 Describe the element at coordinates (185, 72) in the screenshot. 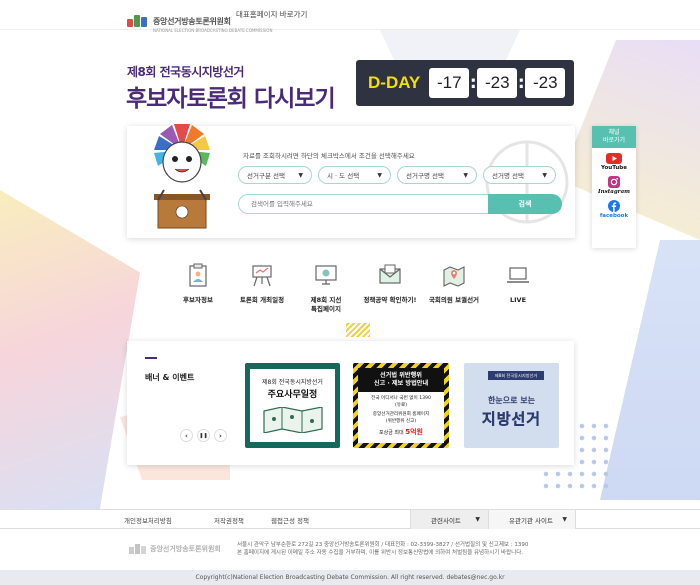

I see `page-subtitle: 제8회 전국동시지방선거` at that location.